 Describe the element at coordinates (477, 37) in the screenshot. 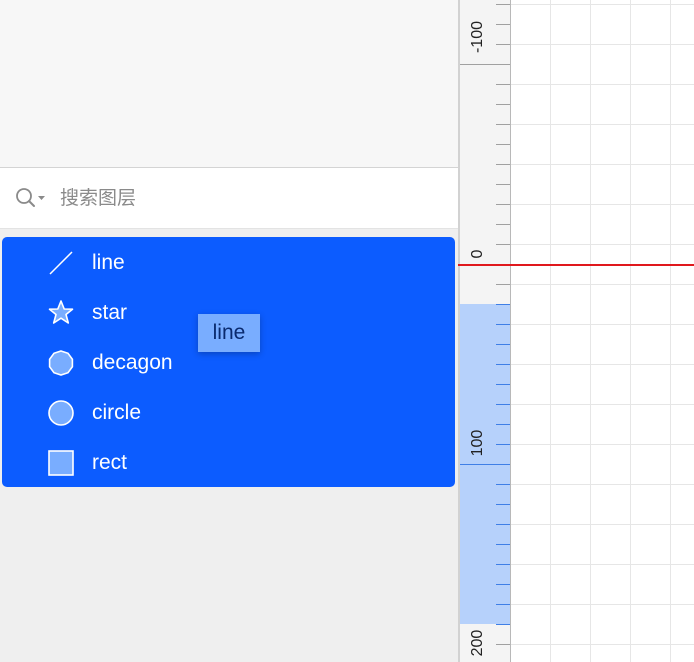

I see `ruler-label: -100` at that location.